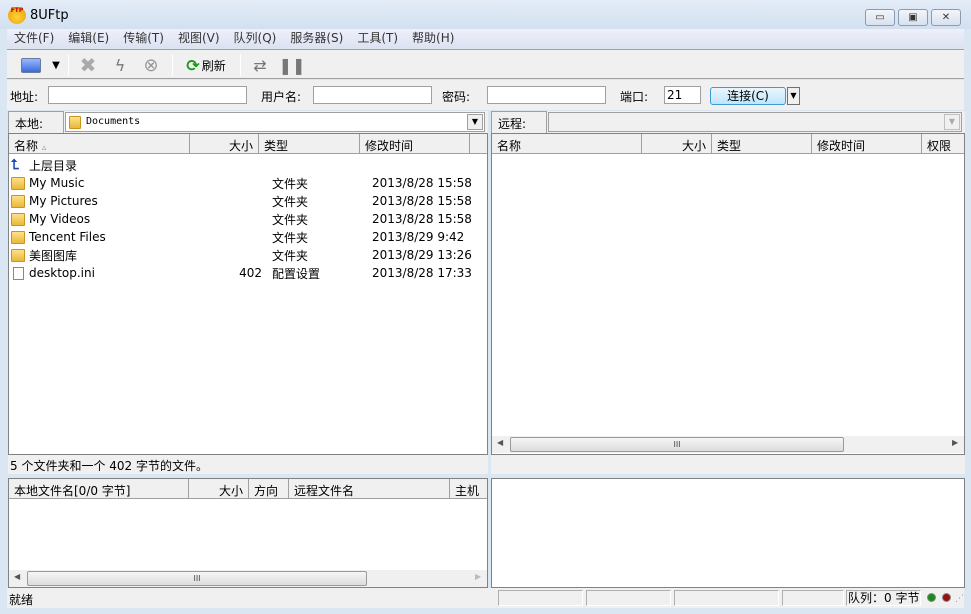 The image size is (971, 614). What do you see at coordinates (99, 489) in the screenshot?
I see `col-local-file: 本地文件名[0/0 字节]` at bounding box center [99, 489].